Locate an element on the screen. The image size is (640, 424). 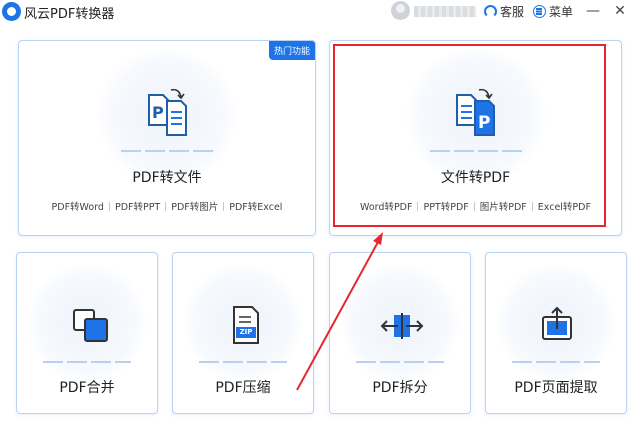
option-word-to-pdf: Word转PDF is located at coordinates (386, 206).